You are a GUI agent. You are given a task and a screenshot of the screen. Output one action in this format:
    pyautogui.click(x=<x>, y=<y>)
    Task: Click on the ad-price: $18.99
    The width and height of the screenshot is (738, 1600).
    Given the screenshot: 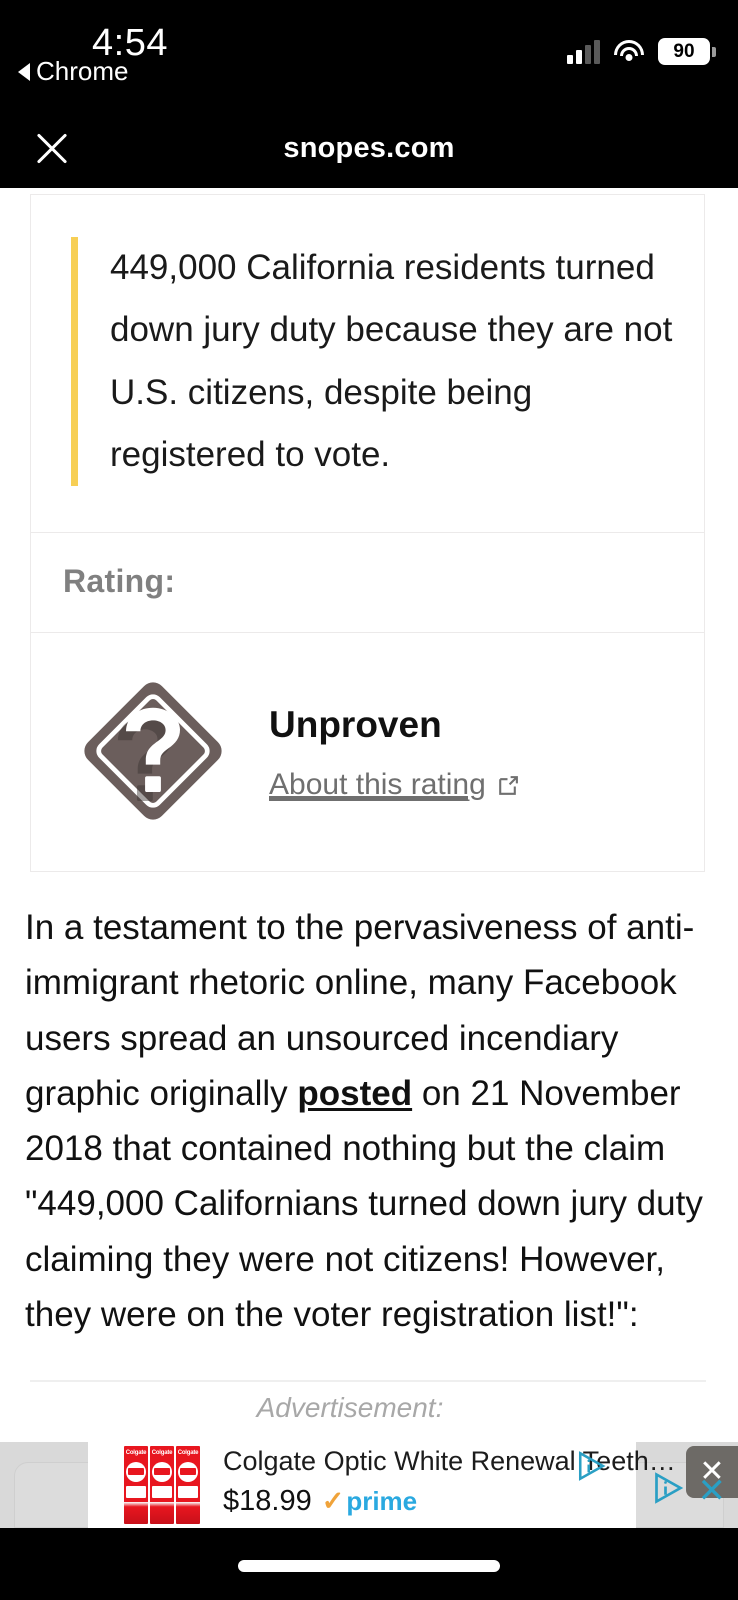 What is the action you would take?
    pyautogui.click(x=267, y=1501)
    